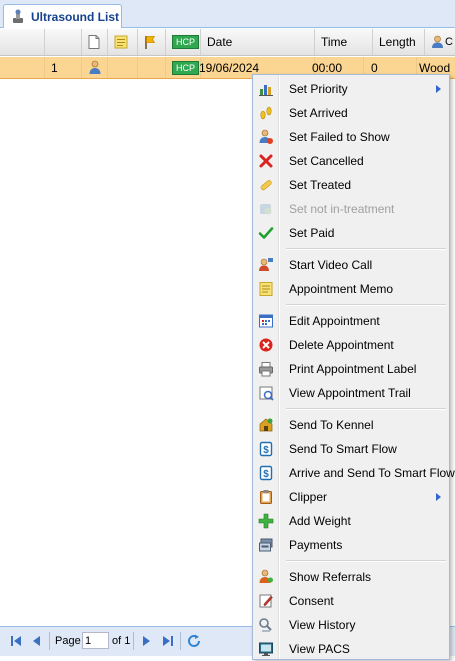 The width and height of the screenshot is (455, 661). I want to click on menu-item-appointment-memo: Appointment Memo, so click(351, 289).